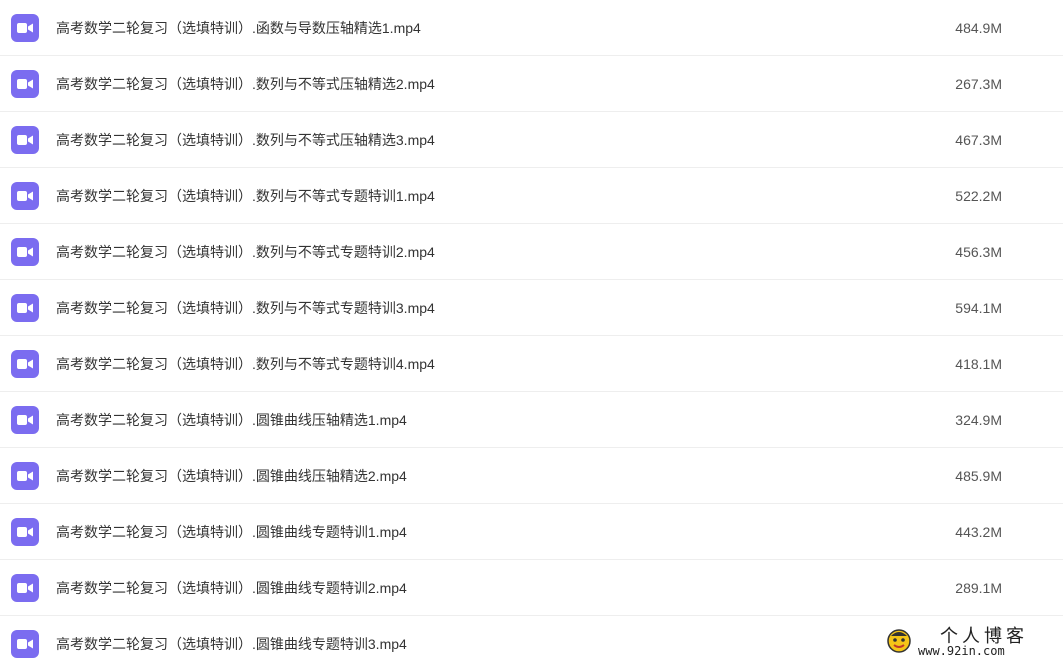 Image resolution: width=1063 pixels, height=672 pixels. Describe the element at coordinates (531, 140) in the screenshot. I see `file-row: 高考数学二轮复习（选填特训）.数列与不等式压轴精选3.mp4 467.3M` at that location.